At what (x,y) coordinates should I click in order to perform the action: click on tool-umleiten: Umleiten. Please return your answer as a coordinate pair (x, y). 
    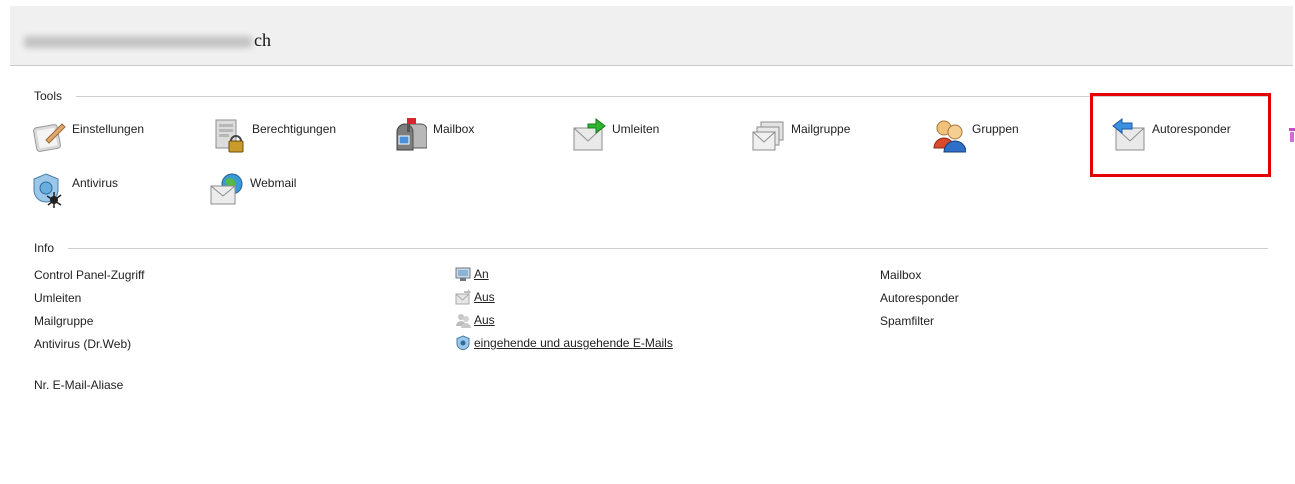
    Looking at the image, I should click on (615, 136).